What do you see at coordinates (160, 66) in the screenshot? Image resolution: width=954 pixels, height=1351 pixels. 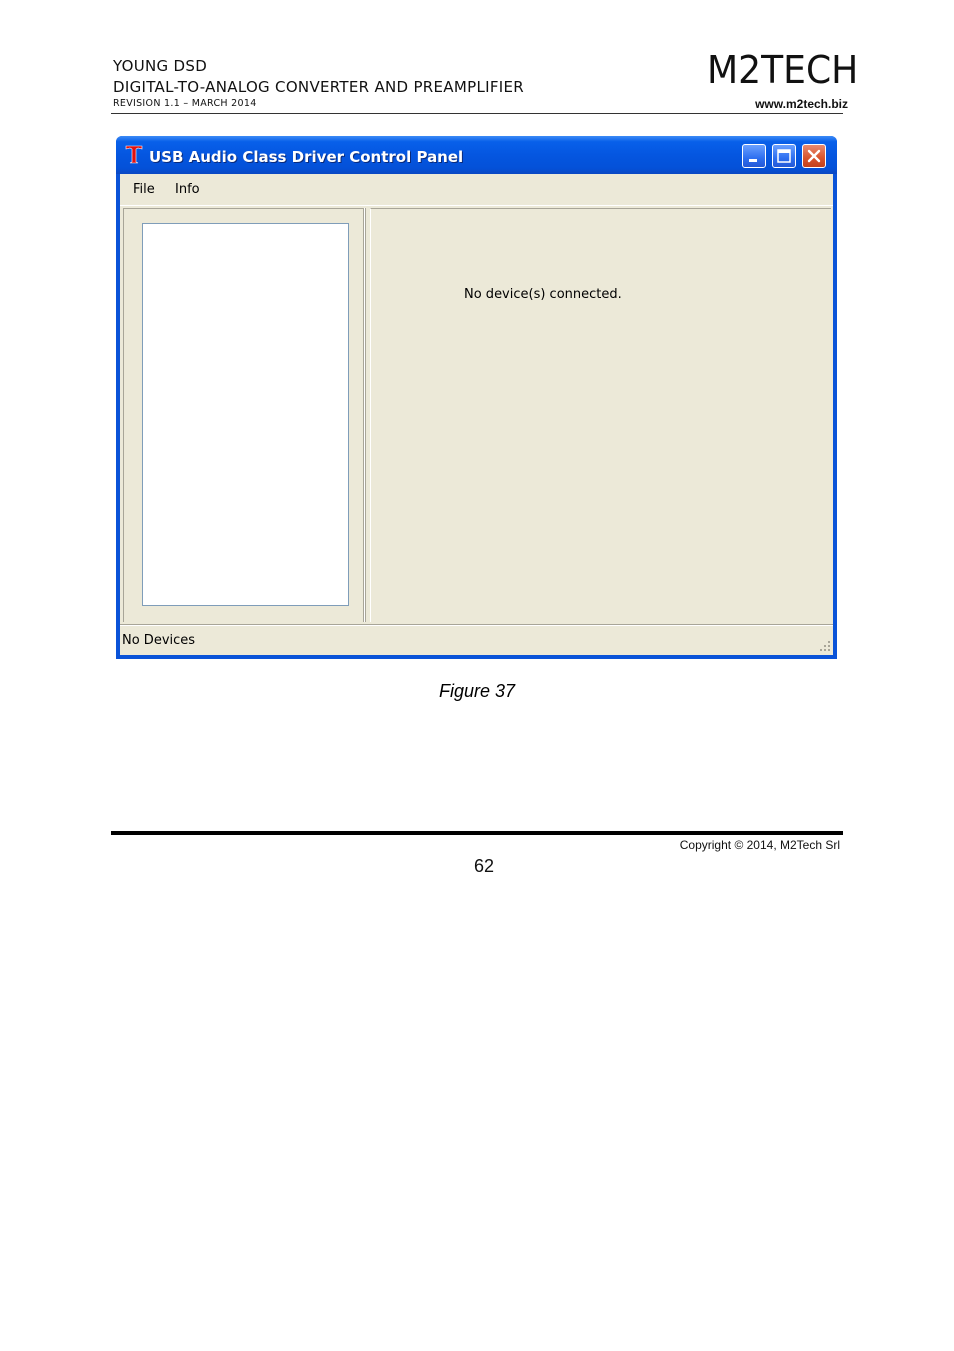 I see `document-title: YOUNG DSD` at bounding box center [160, 66].